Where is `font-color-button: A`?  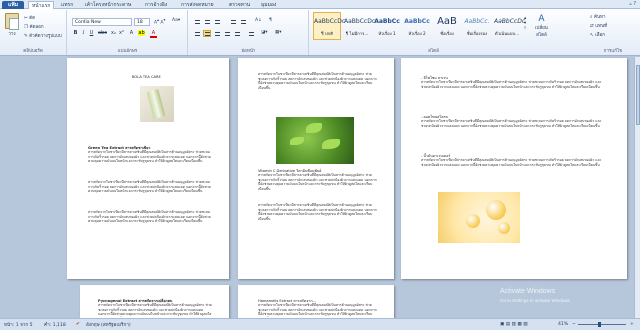 font-color-button: A is located at coordinates (153, 34).